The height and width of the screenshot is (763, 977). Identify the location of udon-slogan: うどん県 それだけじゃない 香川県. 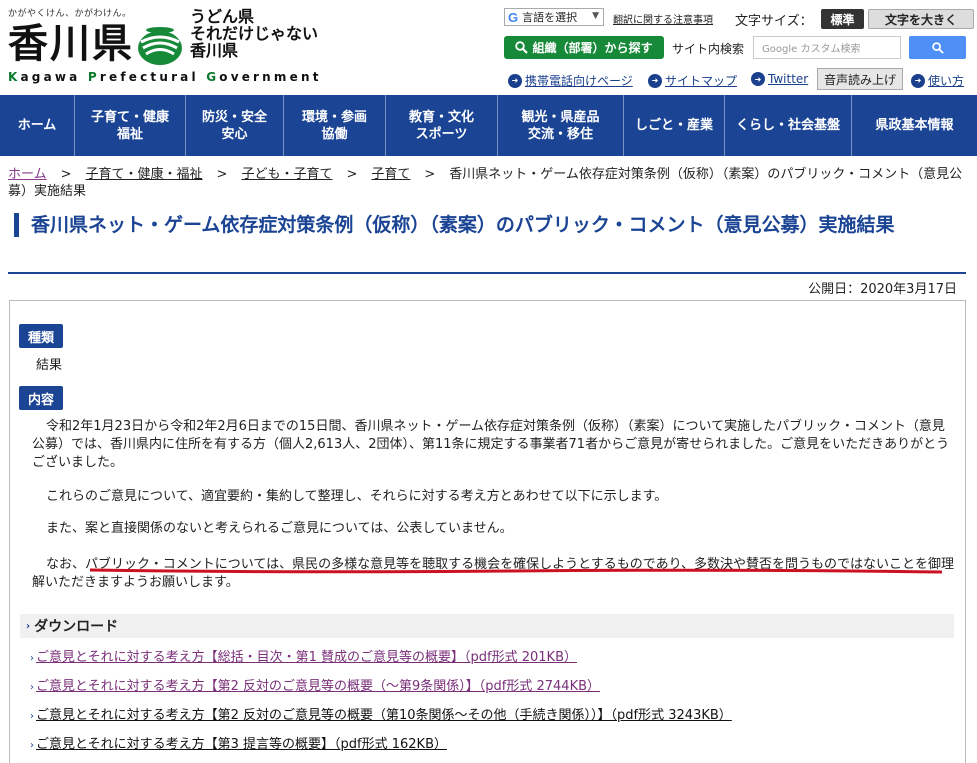
(254, 33).